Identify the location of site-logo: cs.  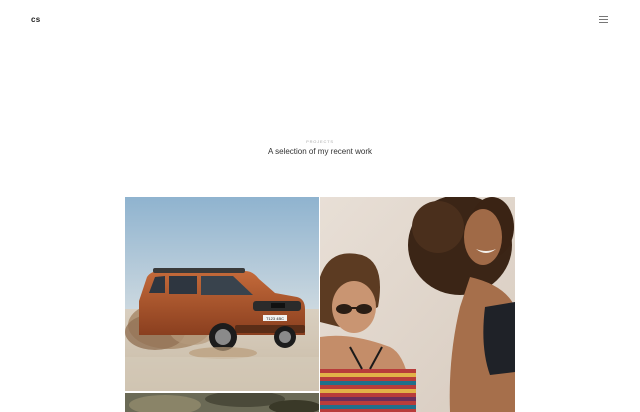
(36, 20).